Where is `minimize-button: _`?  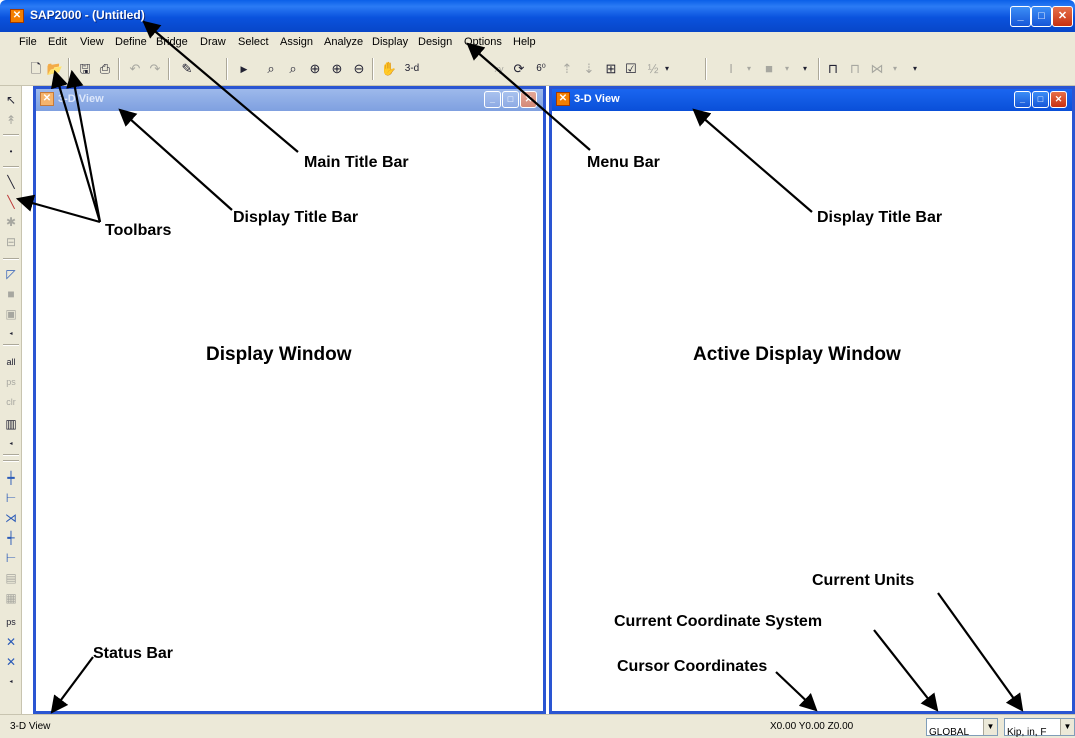
minimize-button: _ is located at coordinates (1020, 16).